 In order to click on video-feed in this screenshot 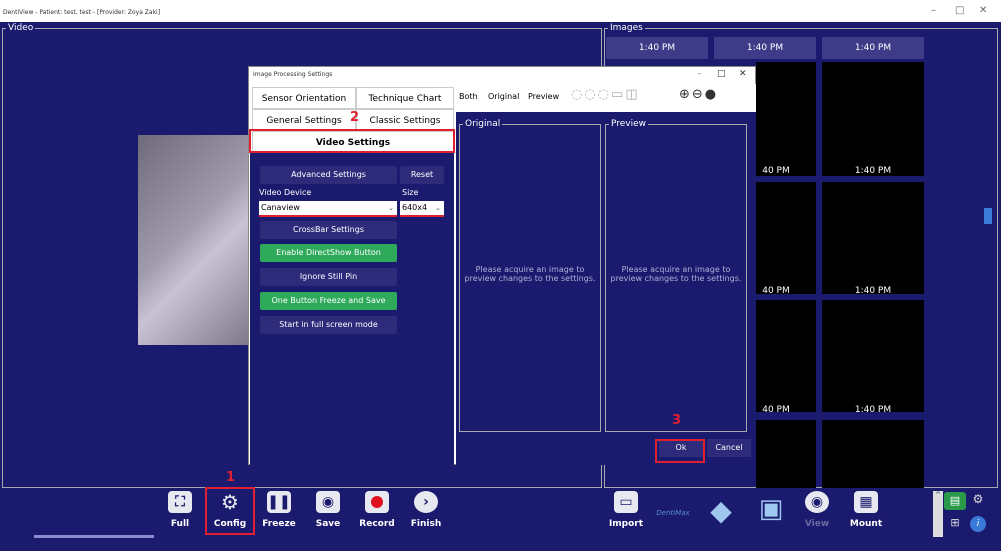, I will do `click(194, 240)`.